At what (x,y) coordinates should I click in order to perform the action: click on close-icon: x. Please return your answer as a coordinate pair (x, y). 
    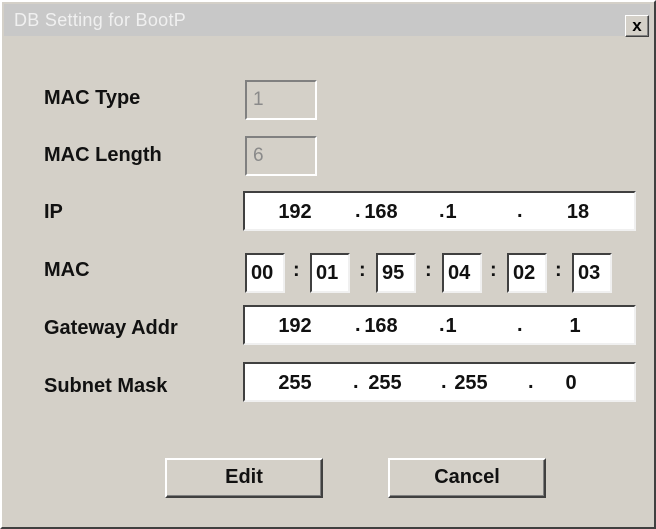
    Looking at the image, I should click on (637, 25).